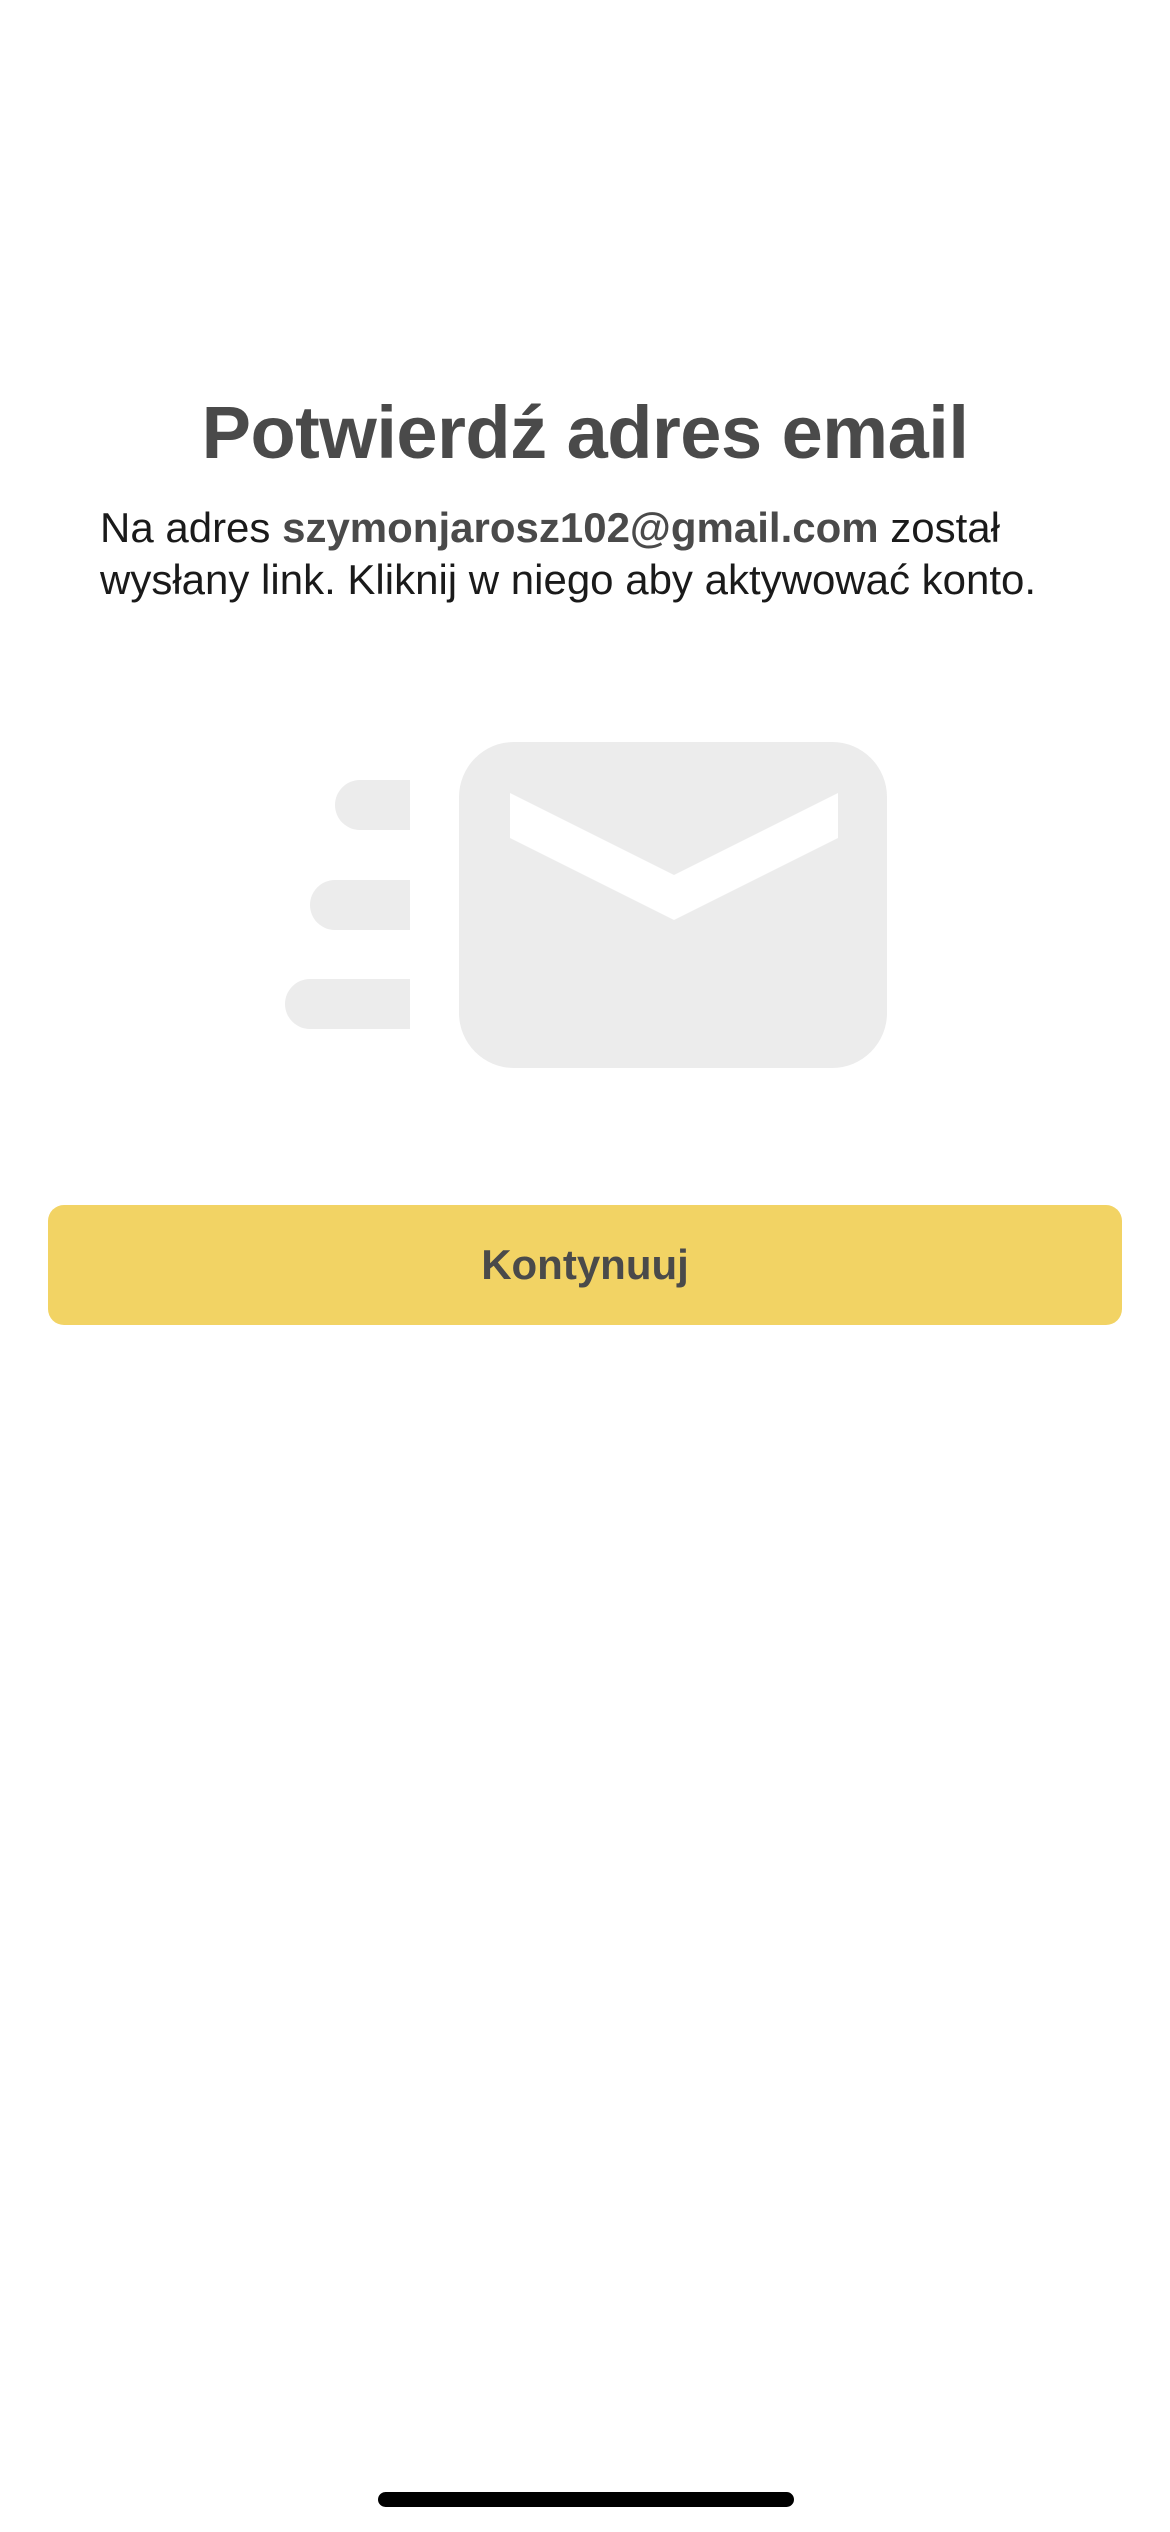  I want to click on continue-button: Kontynuuj, so click(585, 1265).